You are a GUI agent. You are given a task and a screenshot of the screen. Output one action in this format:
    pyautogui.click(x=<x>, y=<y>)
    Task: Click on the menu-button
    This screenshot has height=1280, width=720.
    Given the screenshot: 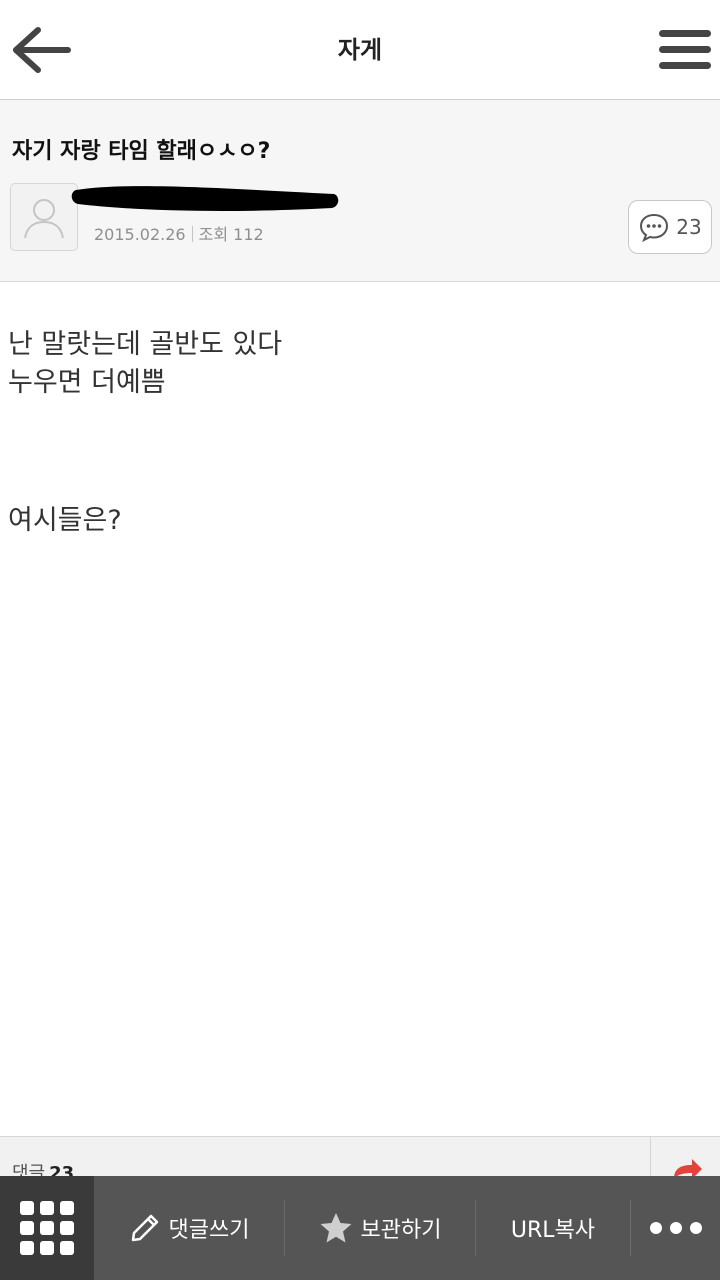 What is the action you would take?
    pyautogui.click(x=685, y=50)
    